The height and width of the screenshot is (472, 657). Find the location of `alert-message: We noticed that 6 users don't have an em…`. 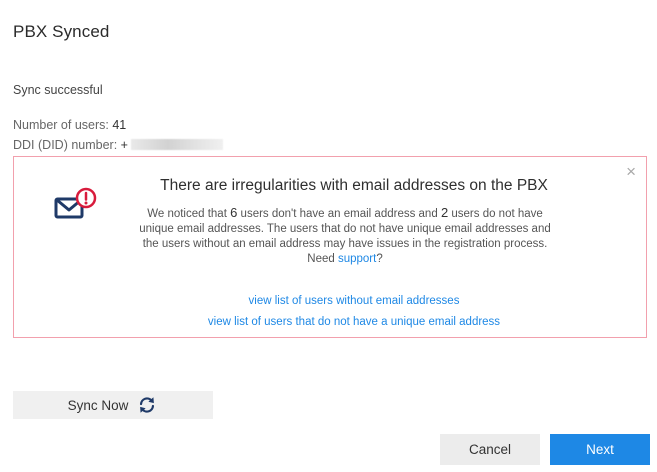

alert-message: We noticed that 6 users don't have an em… is located at coordinates (345, 236).